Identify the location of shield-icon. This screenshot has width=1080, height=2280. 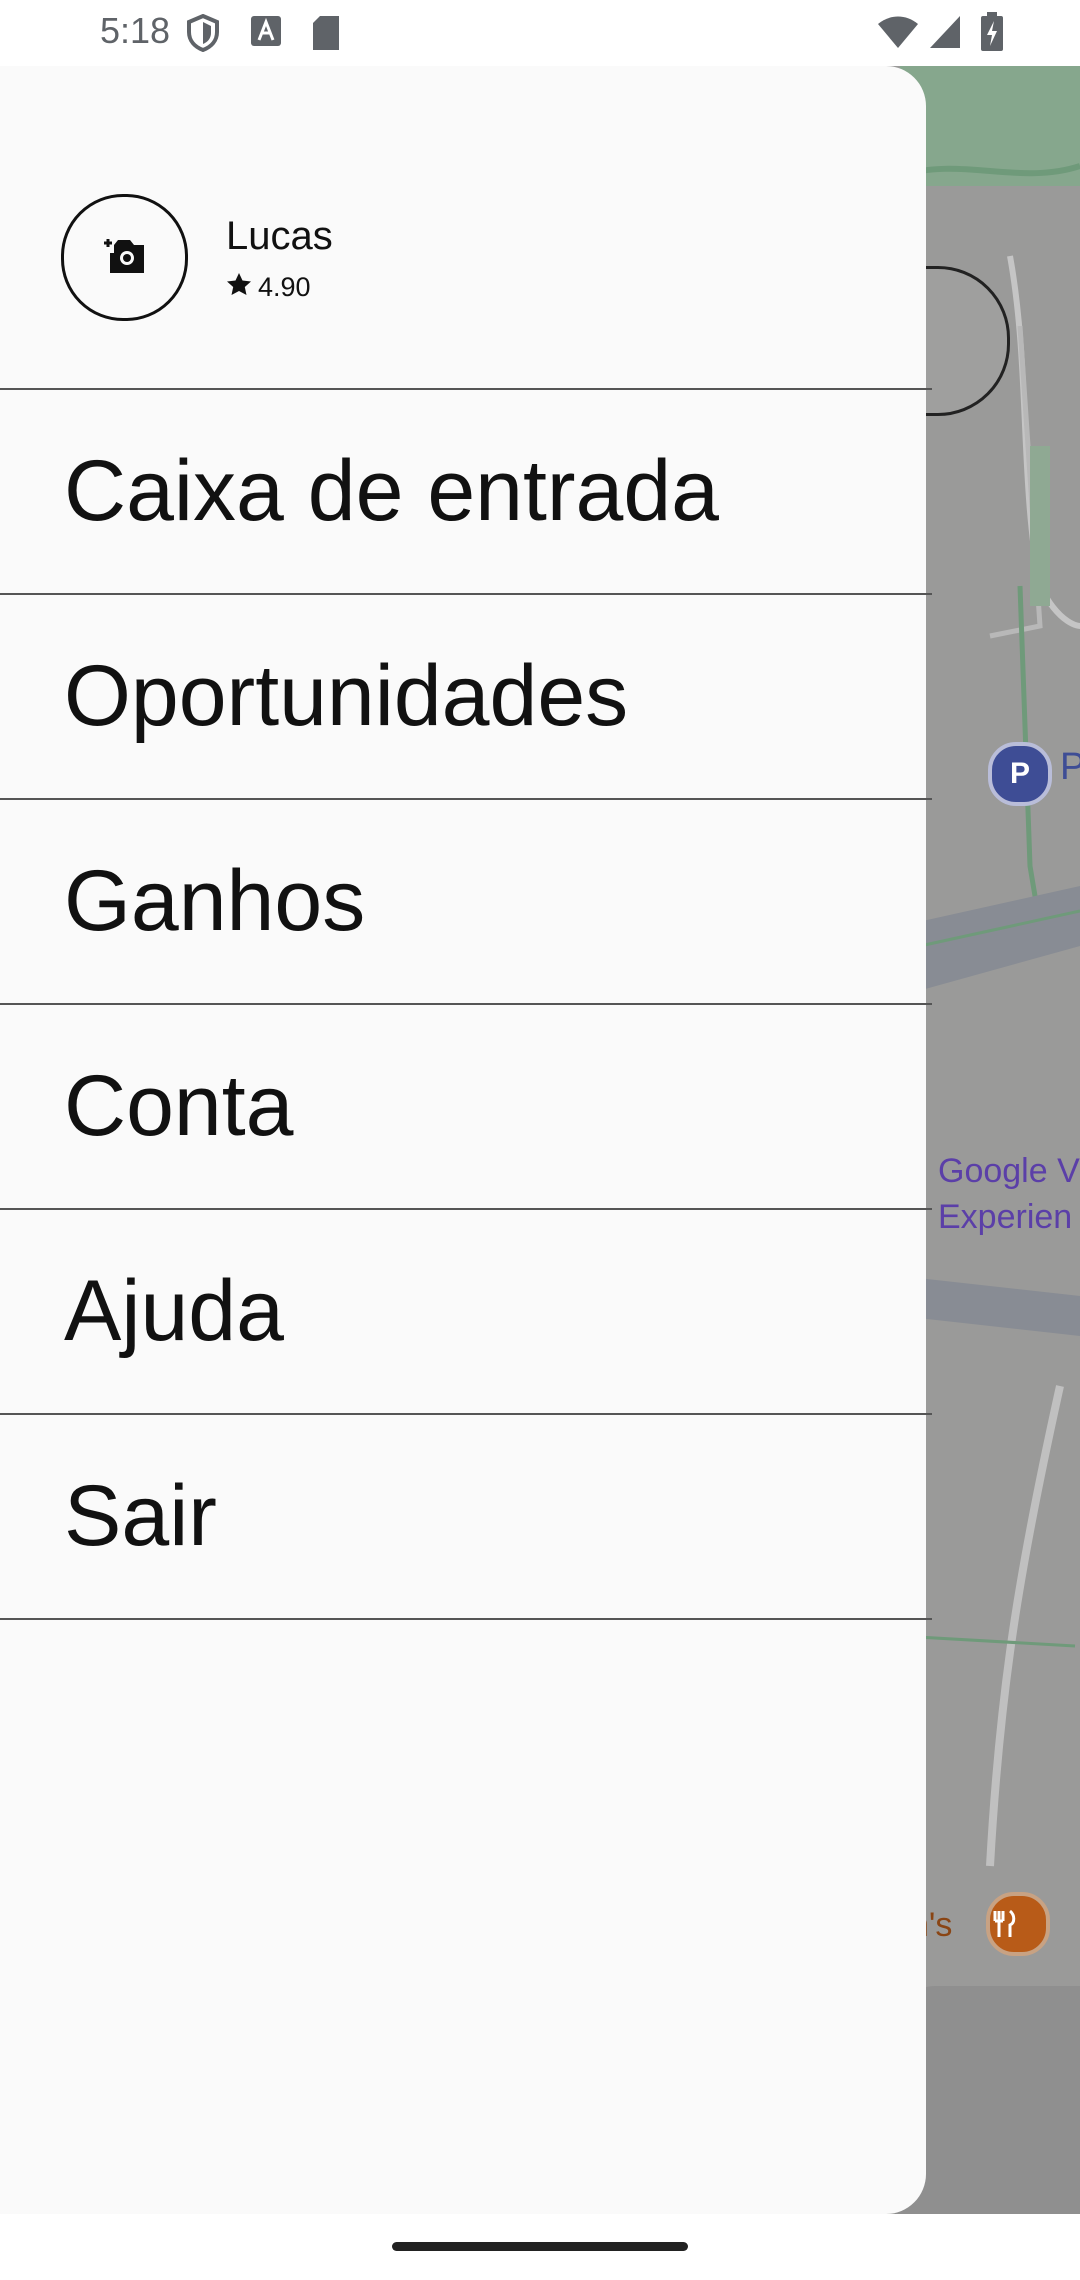
(203, 33).